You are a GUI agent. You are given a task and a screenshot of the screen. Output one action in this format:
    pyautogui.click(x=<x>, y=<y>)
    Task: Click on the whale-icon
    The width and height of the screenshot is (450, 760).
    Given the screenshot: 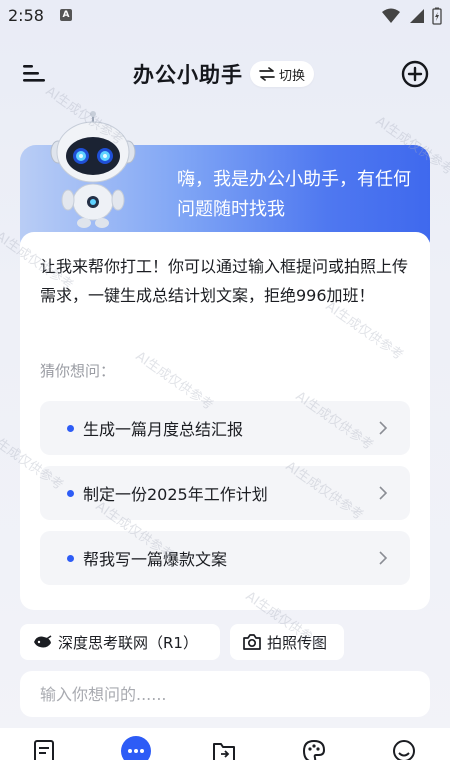 What is the action you would take?
    pyautogui.click(x=43, y=641)
    